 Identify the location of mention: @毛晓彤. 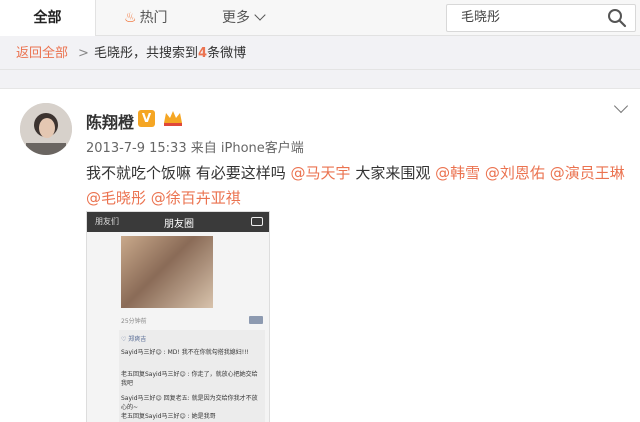
(116, 198).